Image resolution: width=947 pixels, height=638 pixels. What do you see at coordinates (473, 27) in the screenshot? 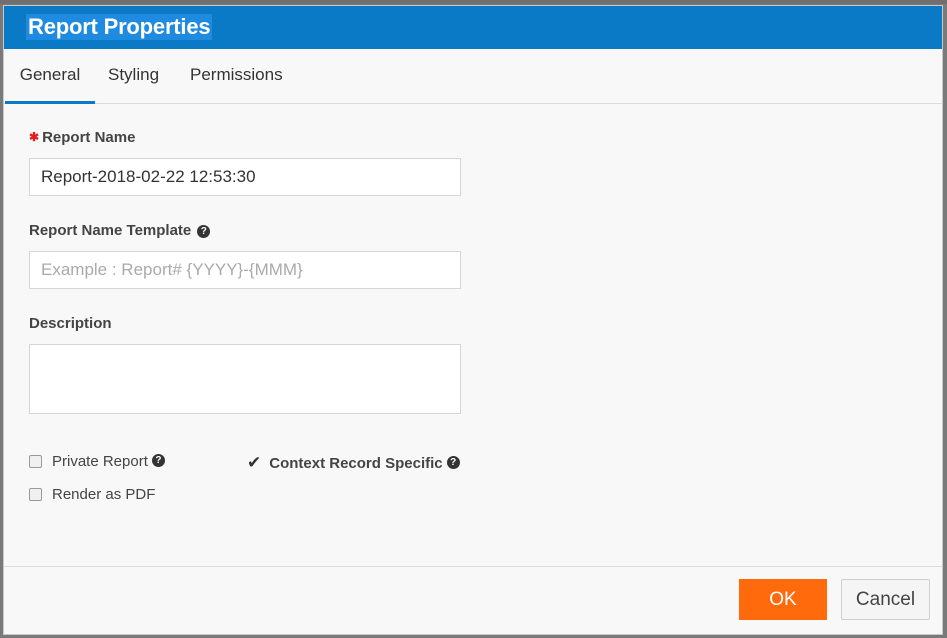
I see `dialog-title-bar: Report Properties` at bounding box center [473, 27].